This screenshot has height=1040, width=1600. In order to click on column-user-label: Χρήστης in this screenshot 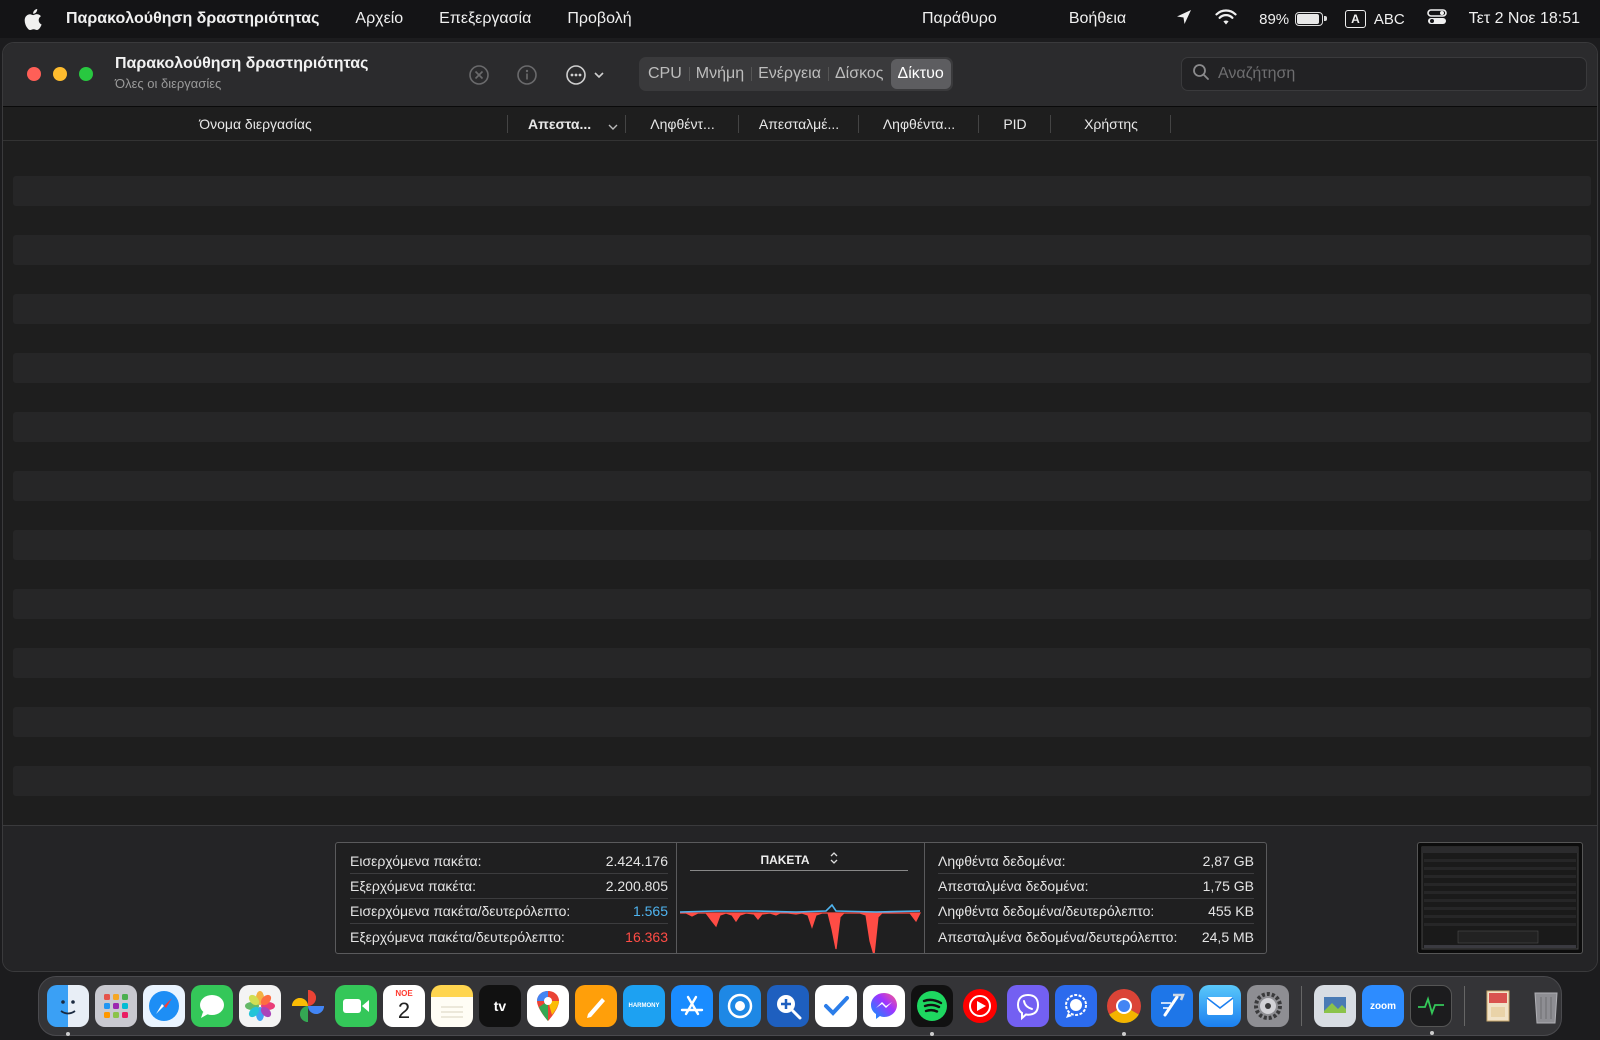, I will do `click(1111, 124)`.